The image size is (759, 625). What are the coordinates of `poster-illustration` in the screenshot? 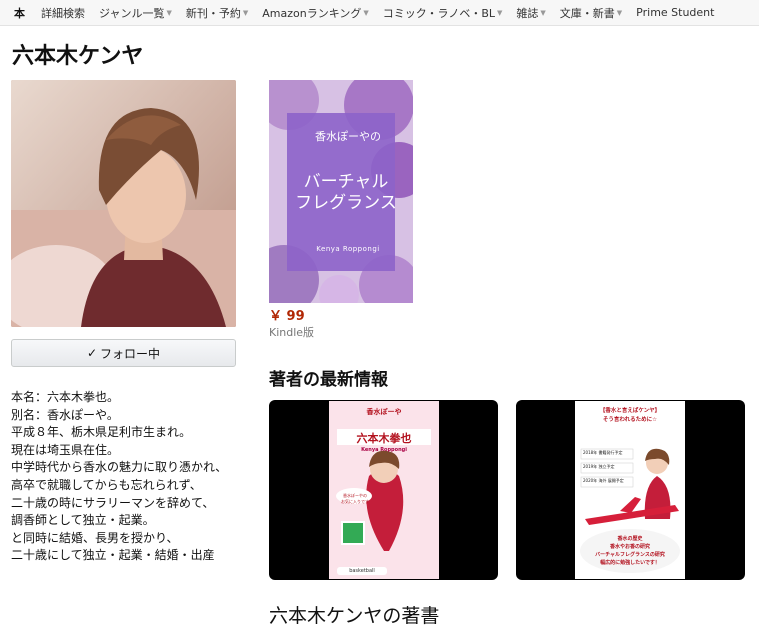 It's located at (384, 490).